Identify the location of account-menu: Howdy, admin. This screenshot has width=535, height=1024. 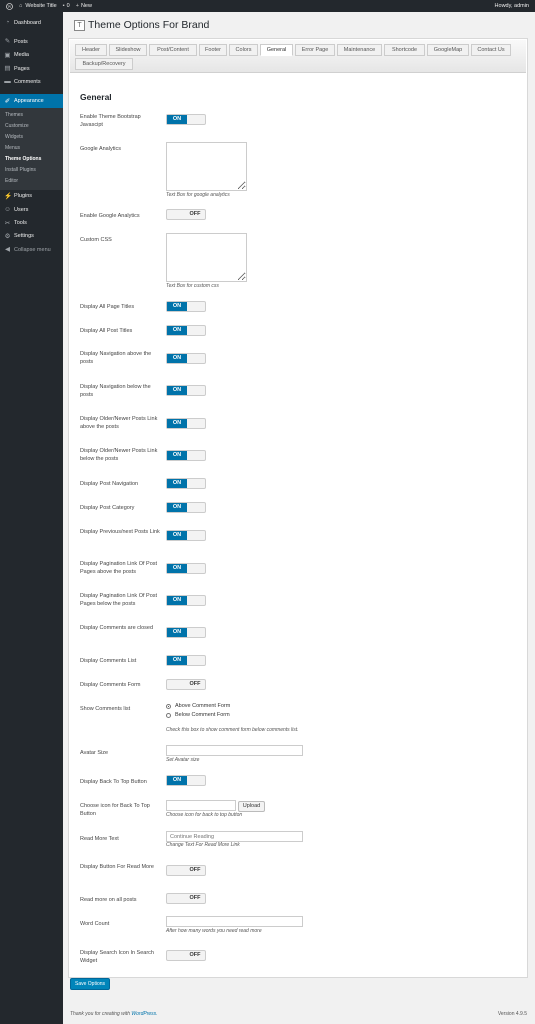
(512, 6).